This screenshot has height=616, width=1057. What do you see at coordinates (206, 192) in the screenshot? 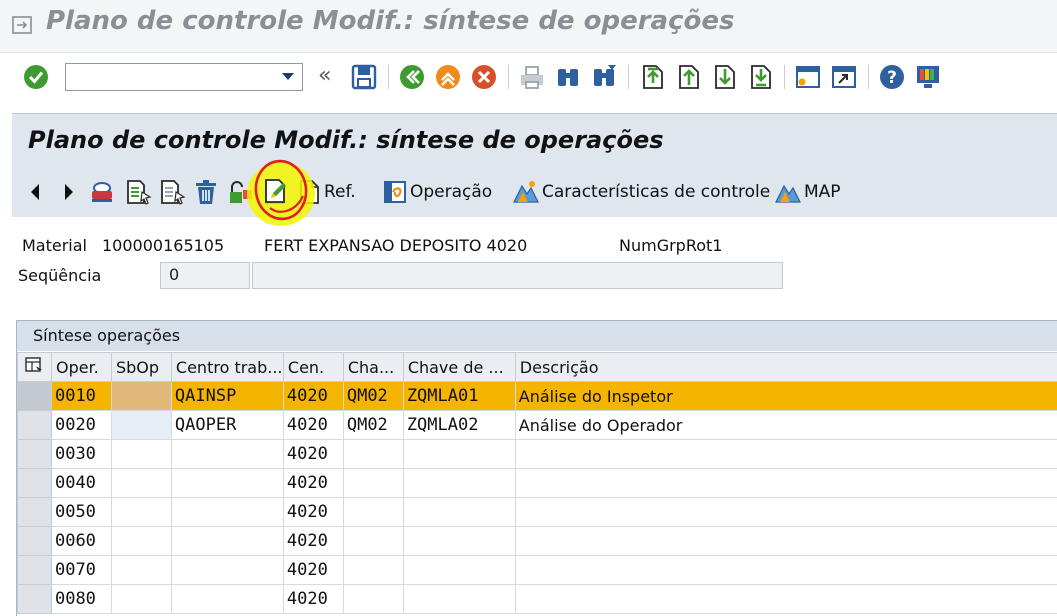
I see `delete-icon` at bounding box center [206, 192].